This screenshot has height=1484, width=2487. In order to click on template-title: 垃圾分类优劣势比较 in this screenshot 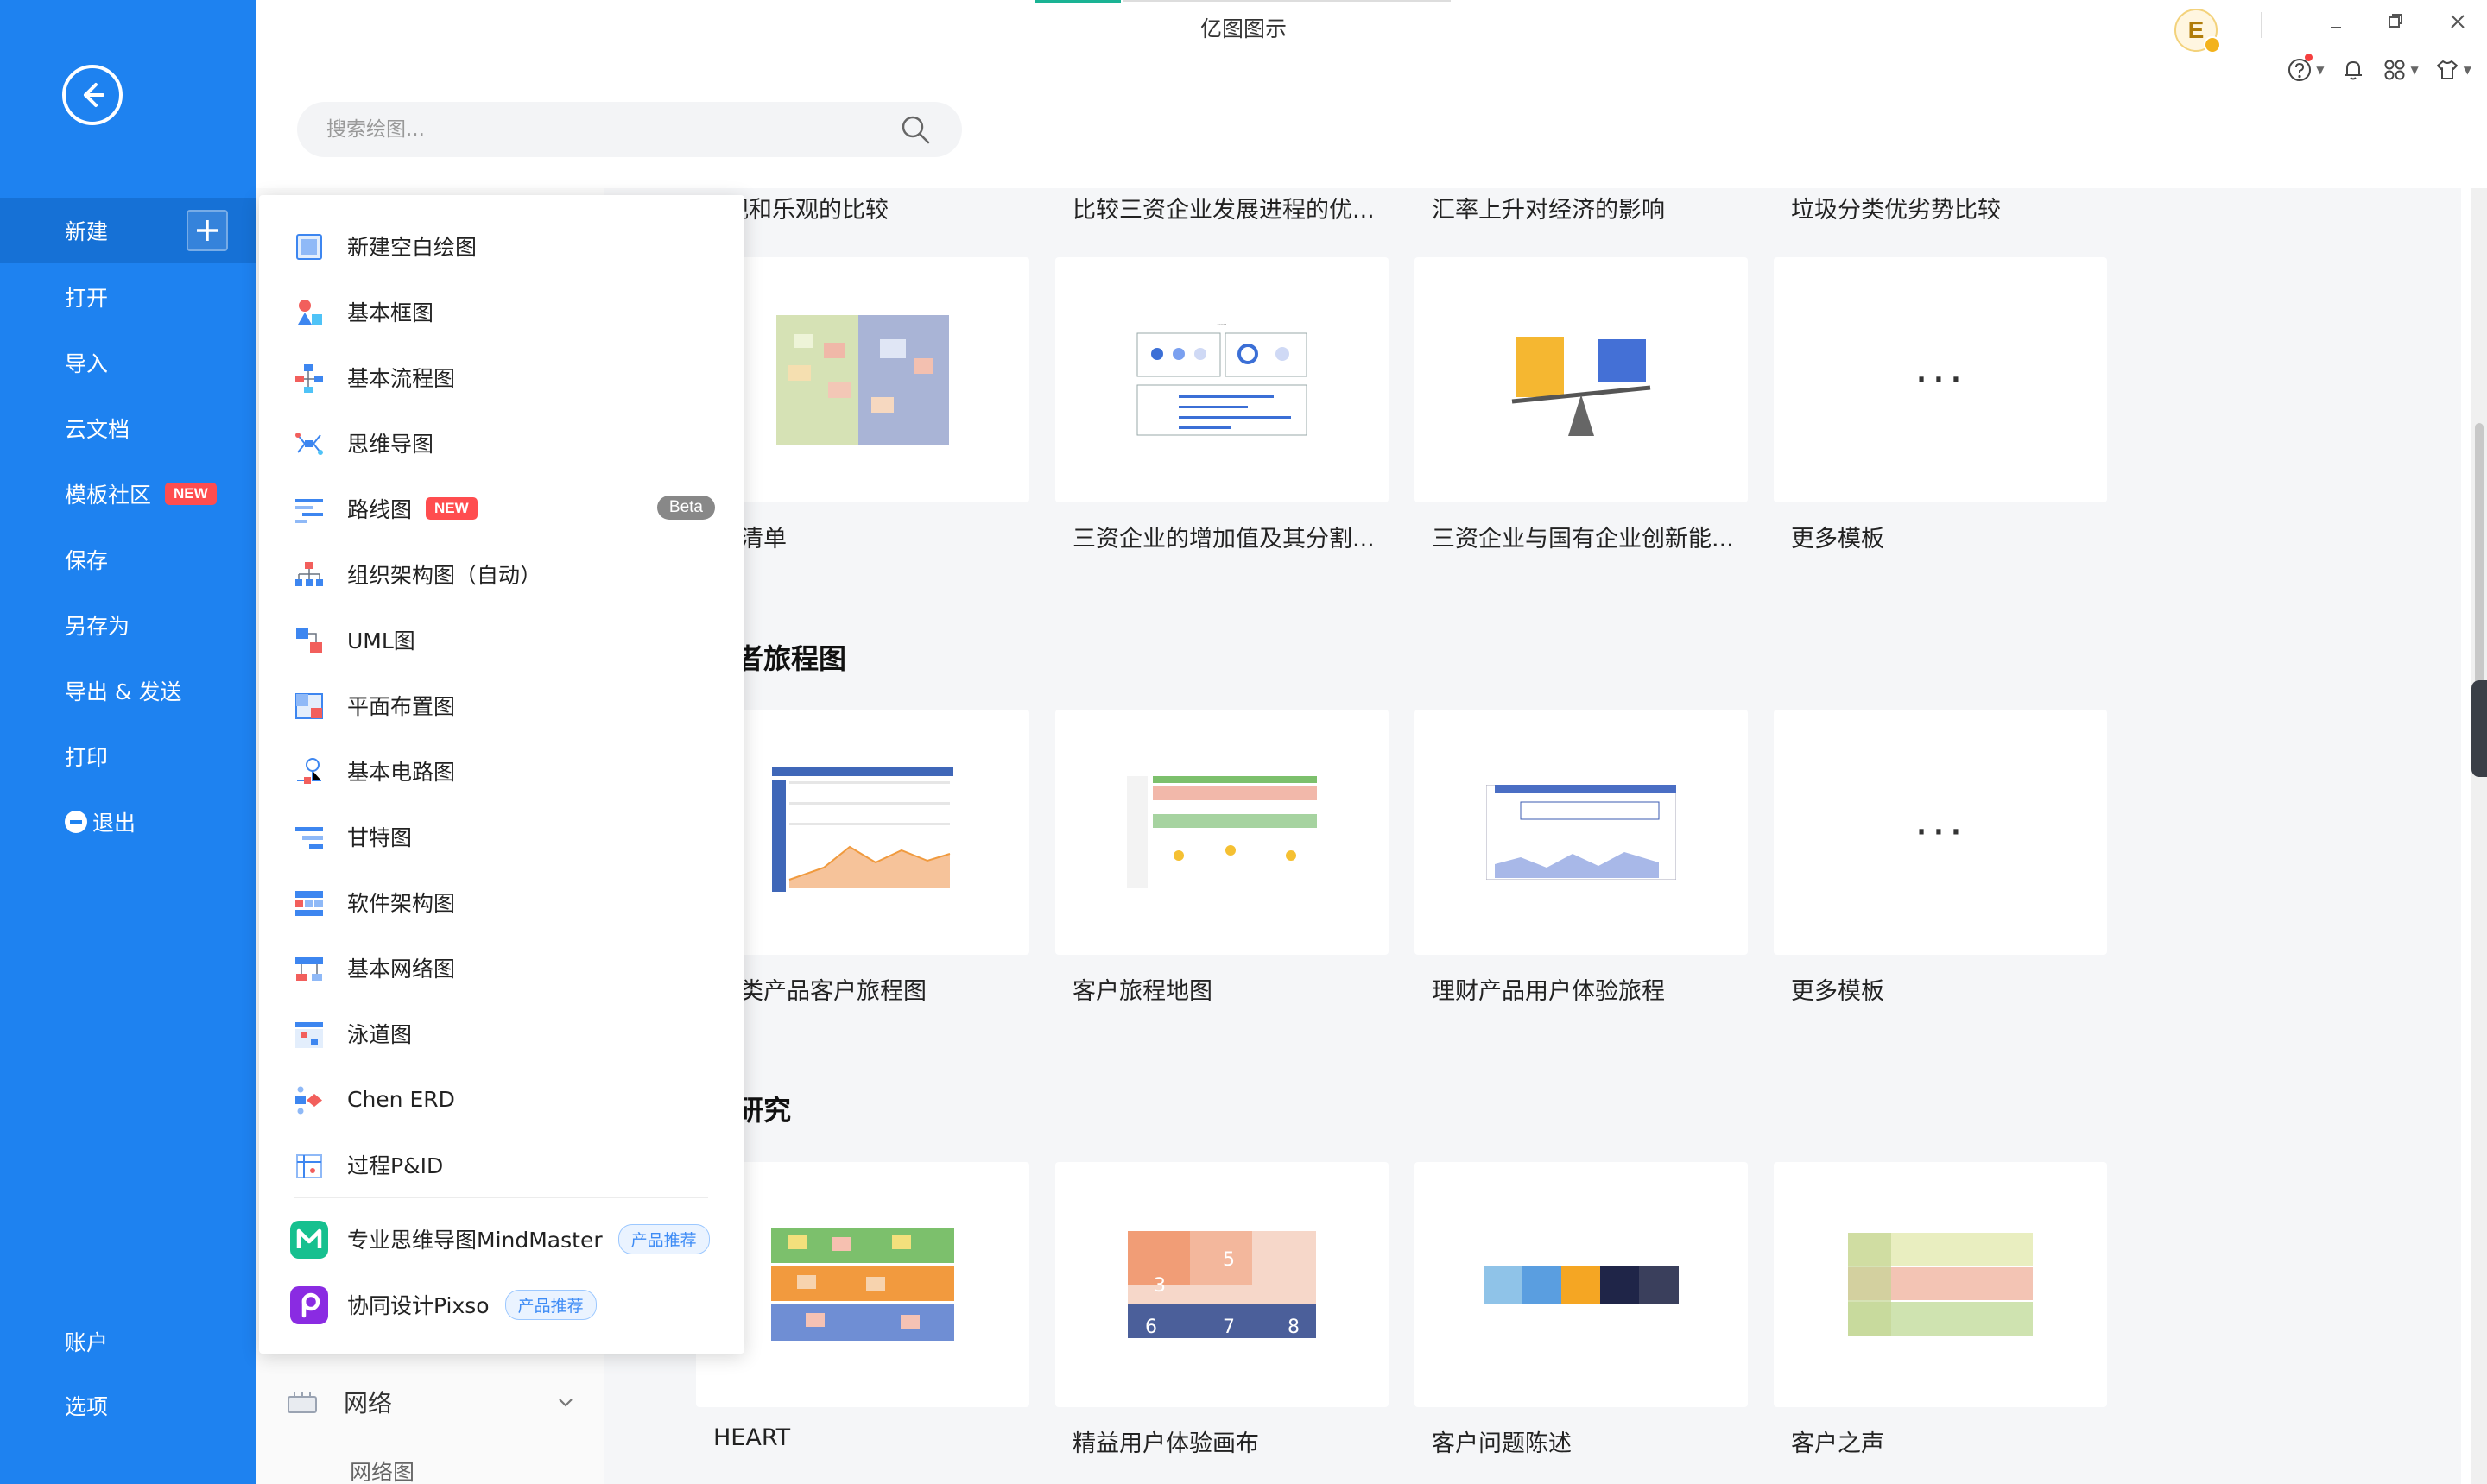, I will do `click(1955, 207)`.